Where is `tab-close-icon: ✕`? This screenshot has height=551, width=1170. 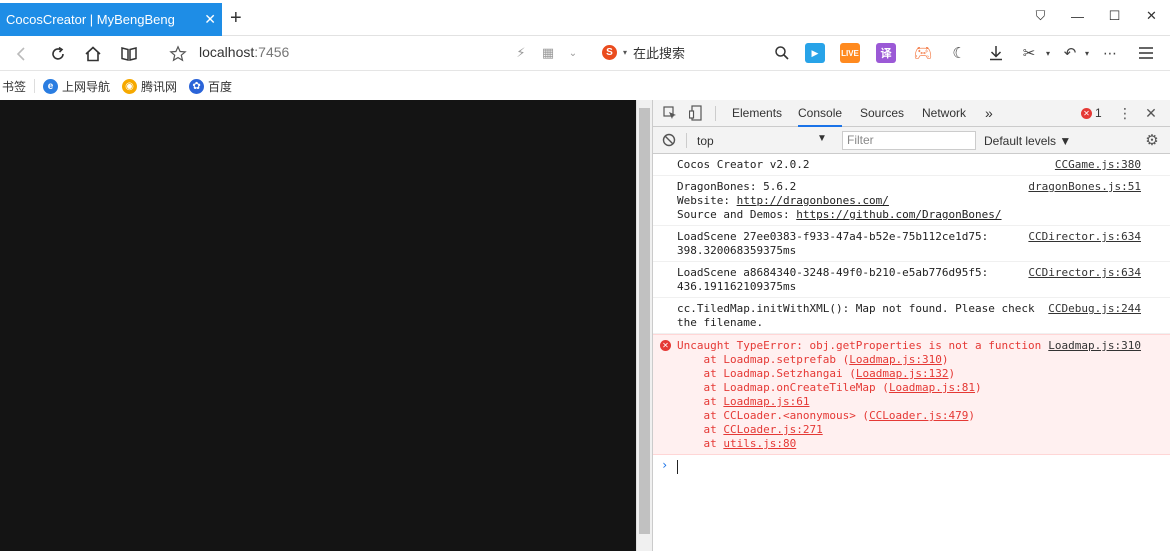
tab-close-icon: ✕ is located at coordinates (210, 19).